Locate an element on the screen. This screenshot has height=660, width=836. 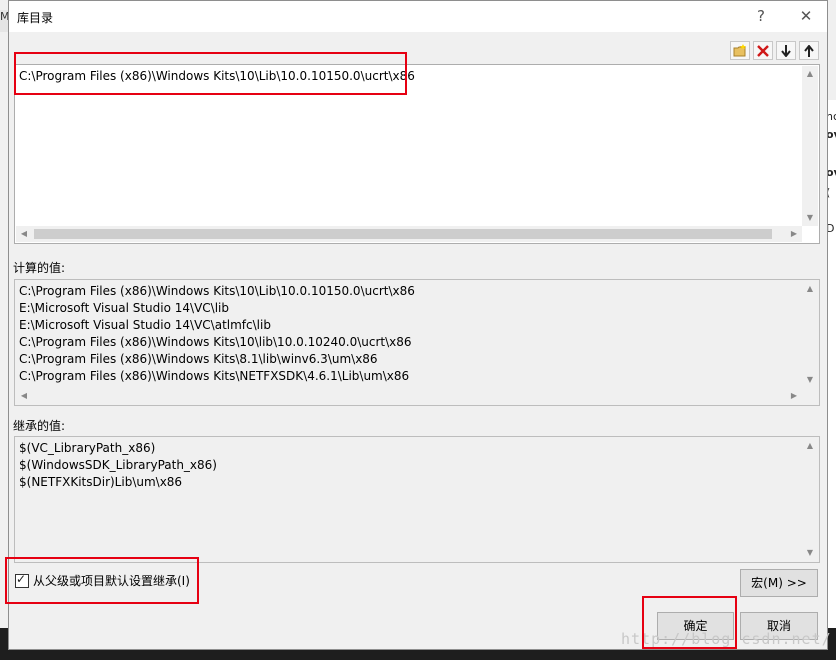
list-item: E:\Microsoft Visual Studio 14\VC\lib is located at coordinates (124, 308).